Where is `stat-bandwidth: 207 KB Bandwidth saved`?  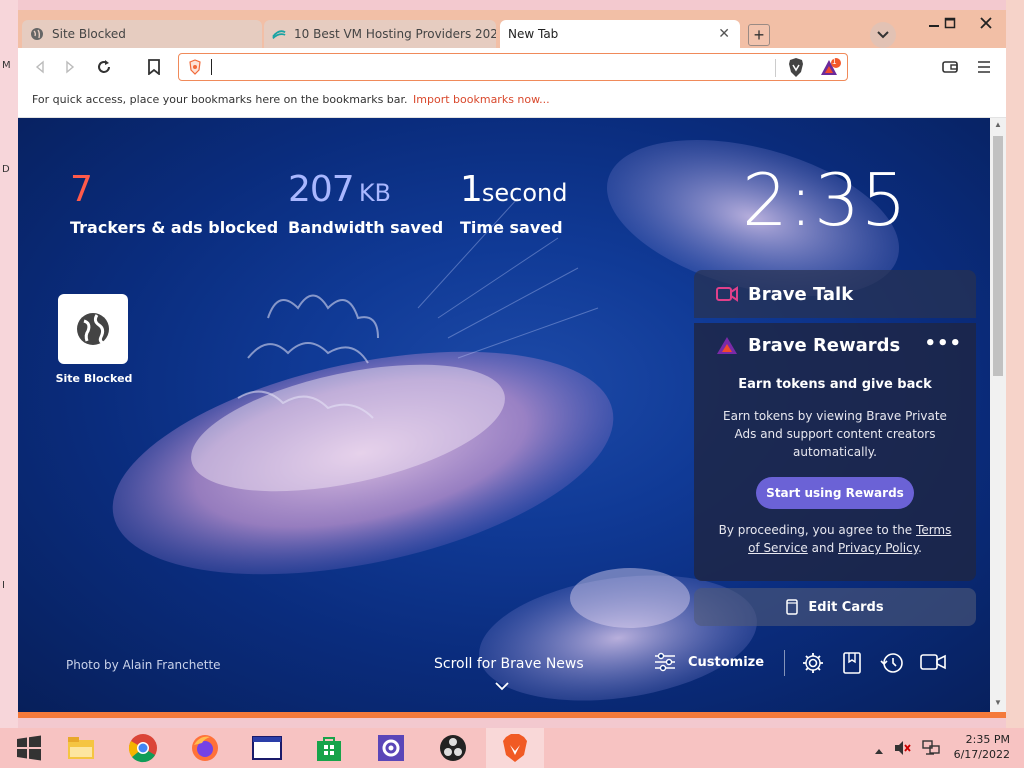
stat-bandwidth: 207 KB Bandwidth saved is located at coordinates (366, 204).